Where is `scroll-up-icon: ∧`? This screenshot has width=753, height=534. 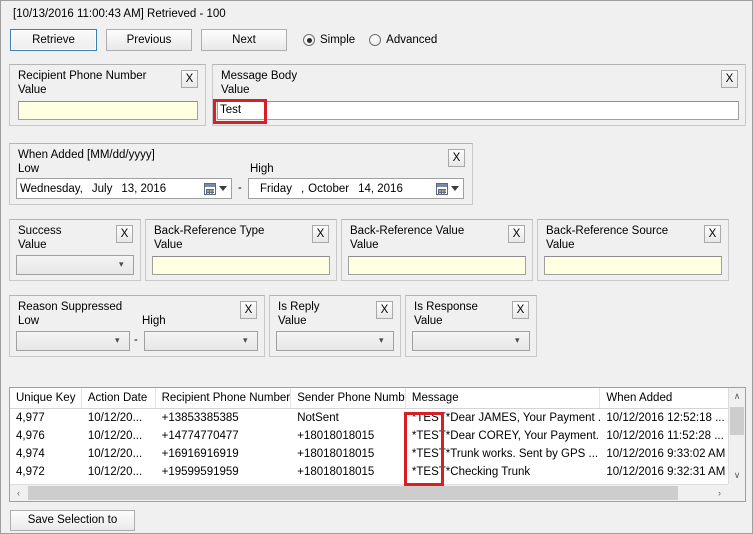 scroll-up-icon: ∧ is located at coordinates (737, 396).